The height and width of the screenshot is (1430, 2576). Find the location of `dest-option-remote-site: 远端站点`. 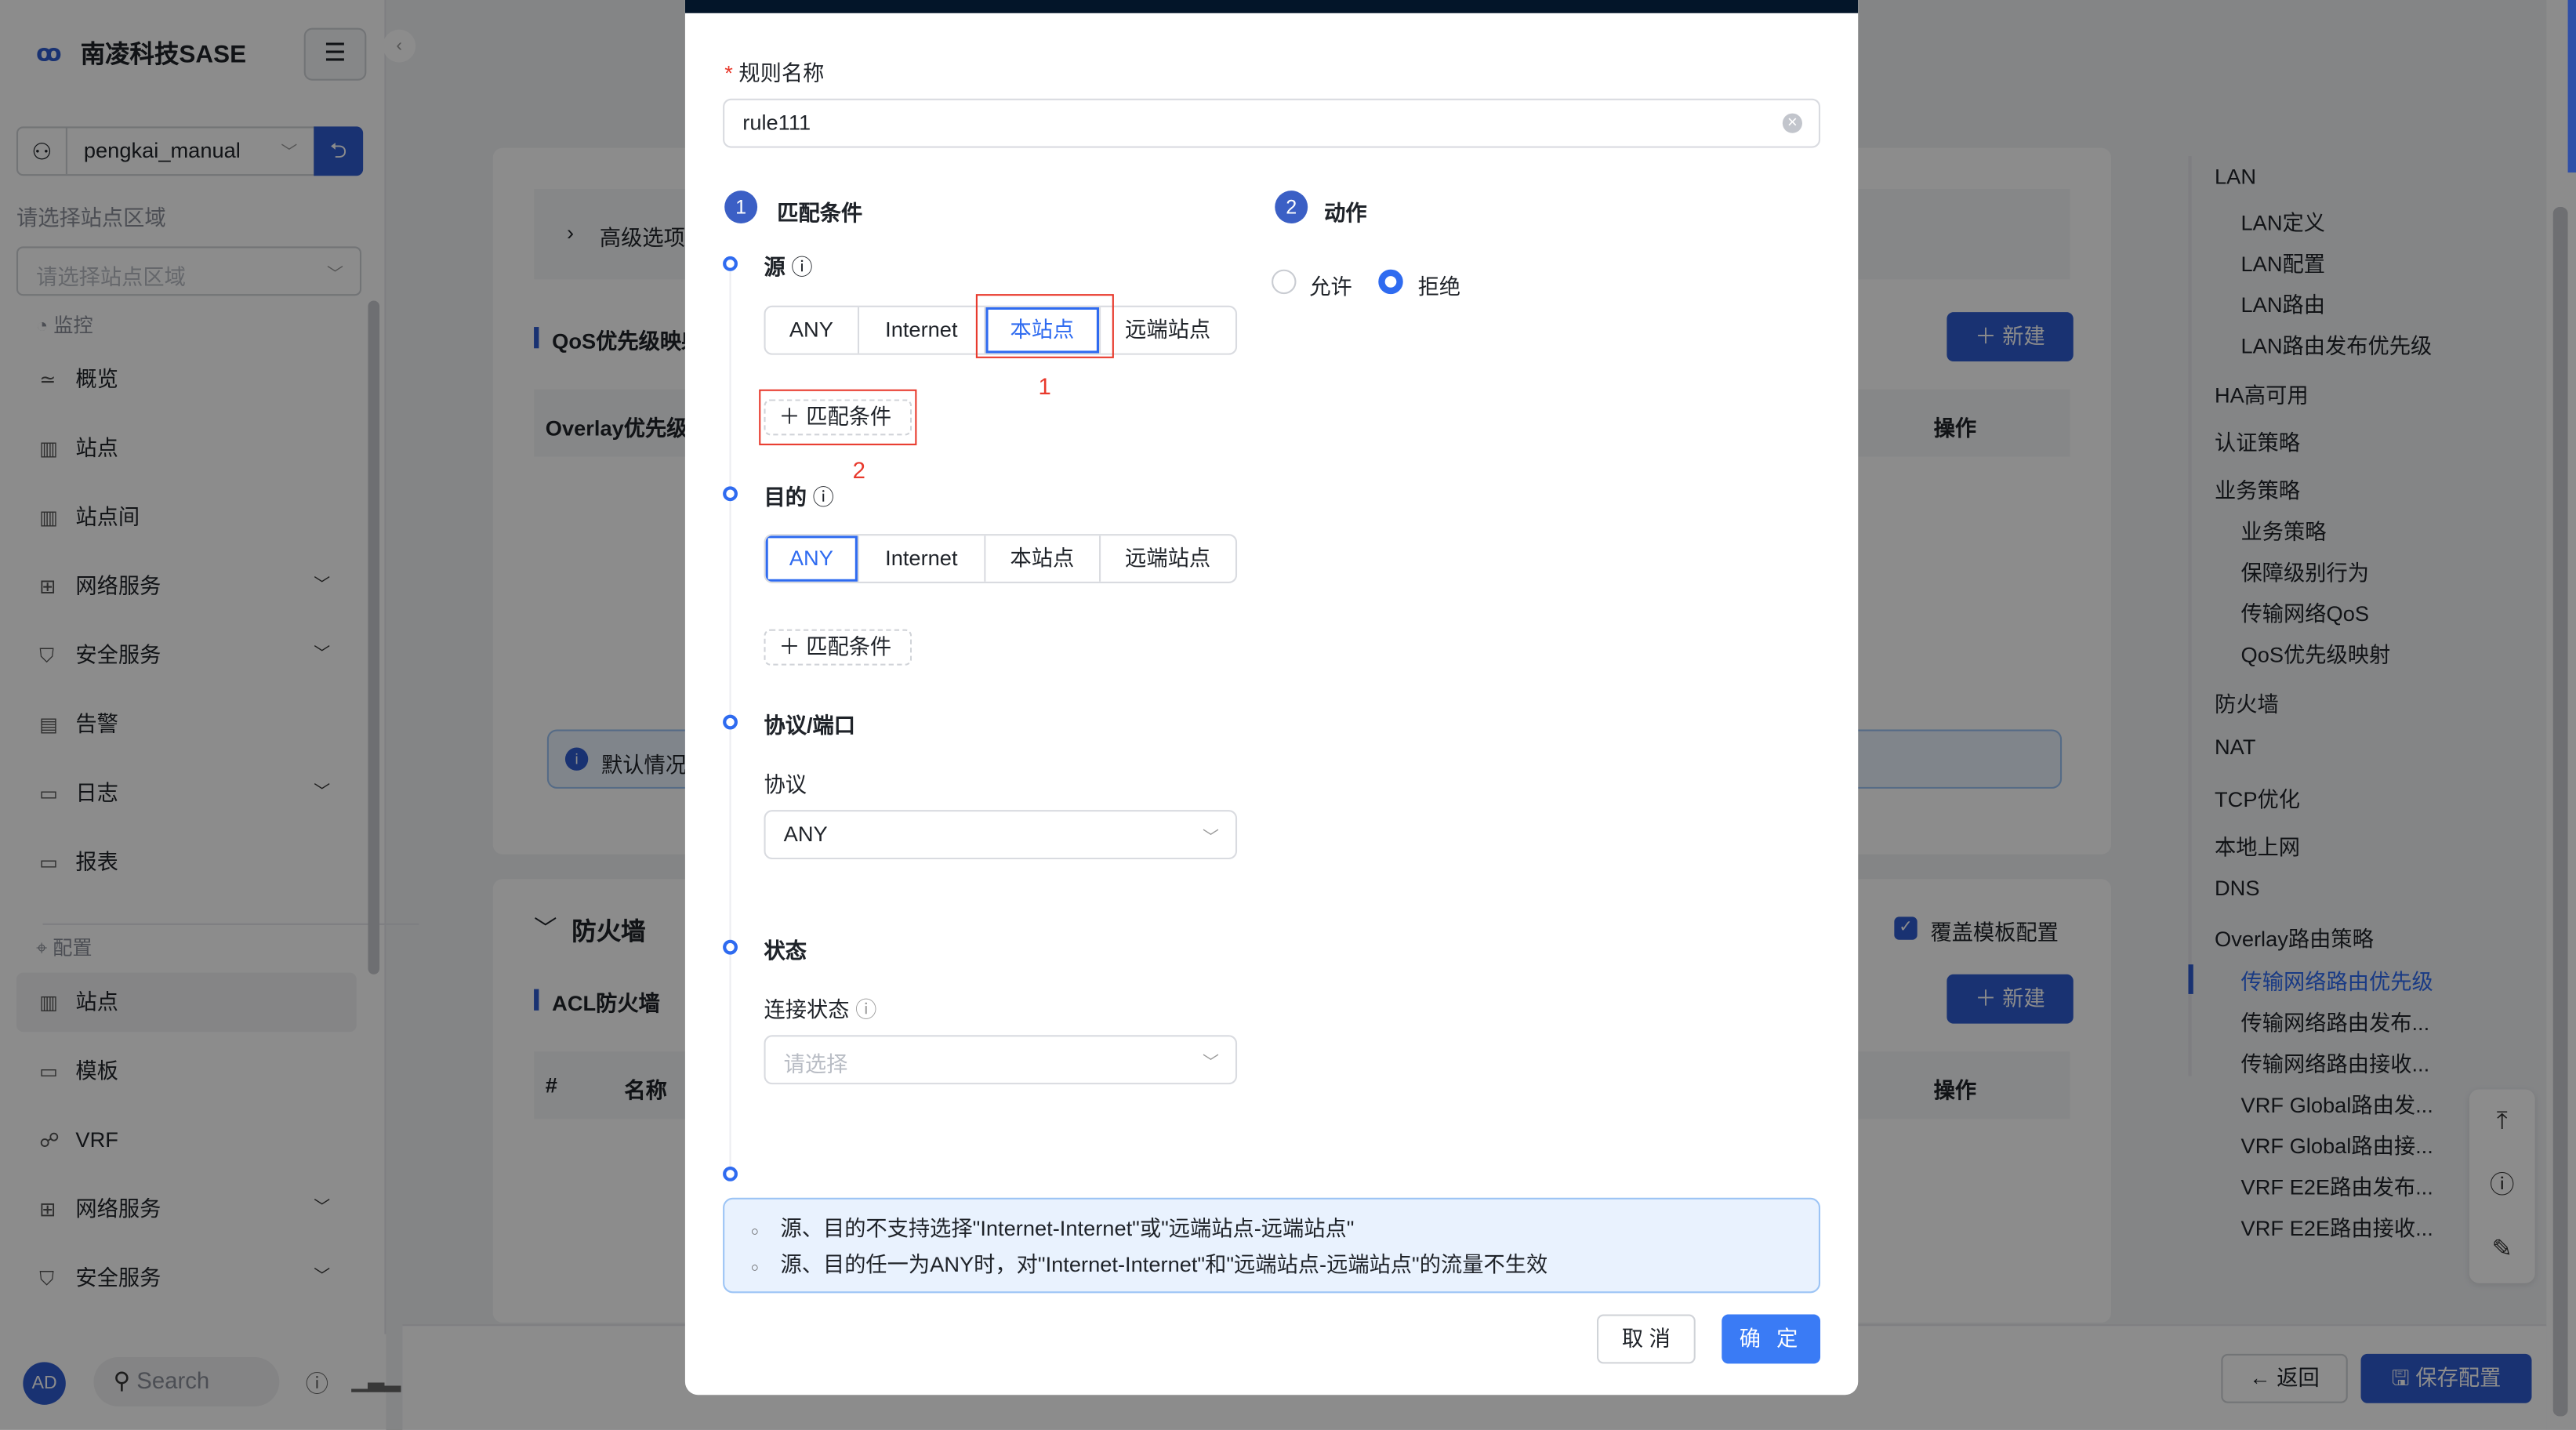

dest-option-remote-site: 远端站点 is located at coordinates (1167, 558).